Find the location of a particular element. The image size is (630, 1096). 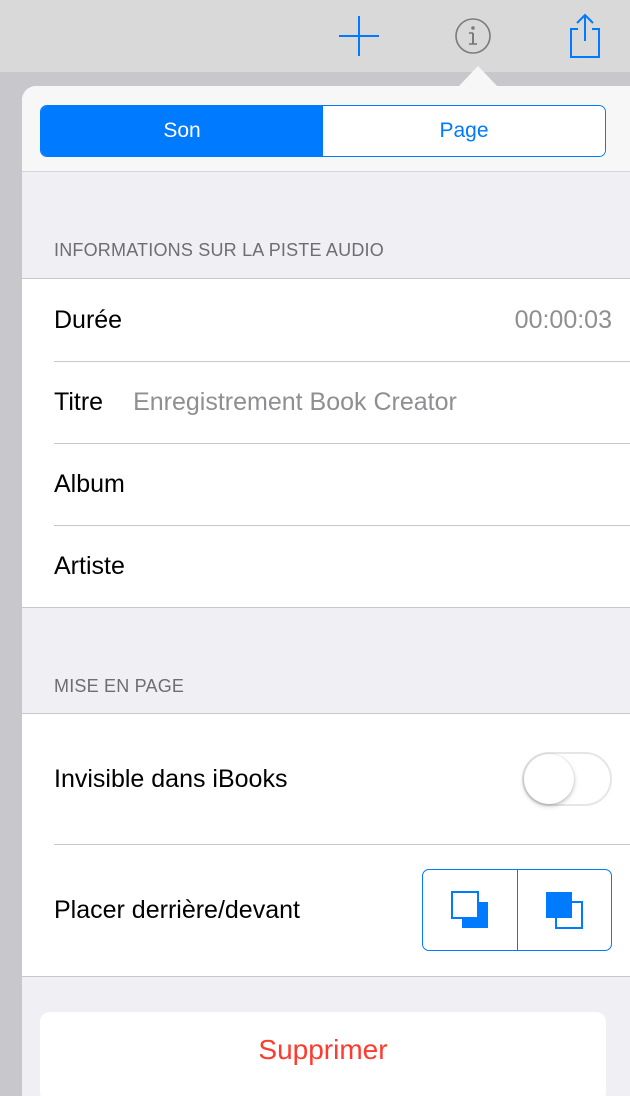

popover-arrow is located at coordinates (478, 76).